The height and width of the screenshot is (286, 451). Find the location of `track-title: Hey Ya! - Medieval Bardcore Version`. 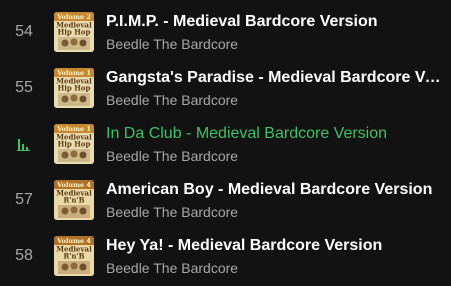

track-title: Hey Ya! - Medieval Bardcore Version is located at coordinates (278, 246).